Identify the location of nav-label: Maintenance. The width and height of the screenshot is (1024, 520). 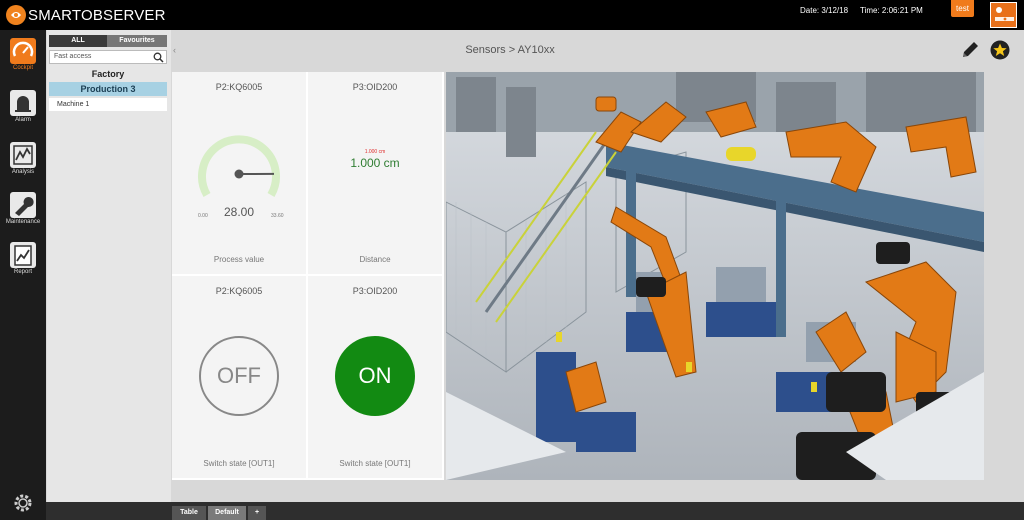
(23, 222).